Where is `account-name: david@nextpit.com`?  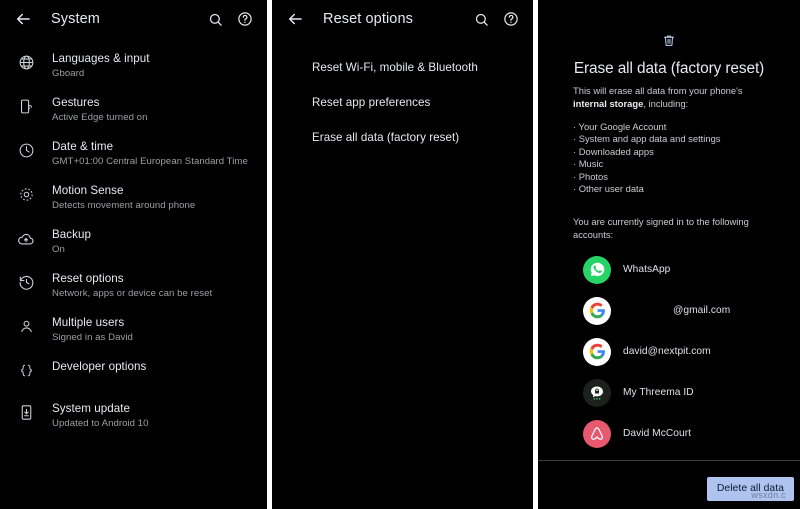 account-name: david@nextpit.com is located at coordinates (667, 352).